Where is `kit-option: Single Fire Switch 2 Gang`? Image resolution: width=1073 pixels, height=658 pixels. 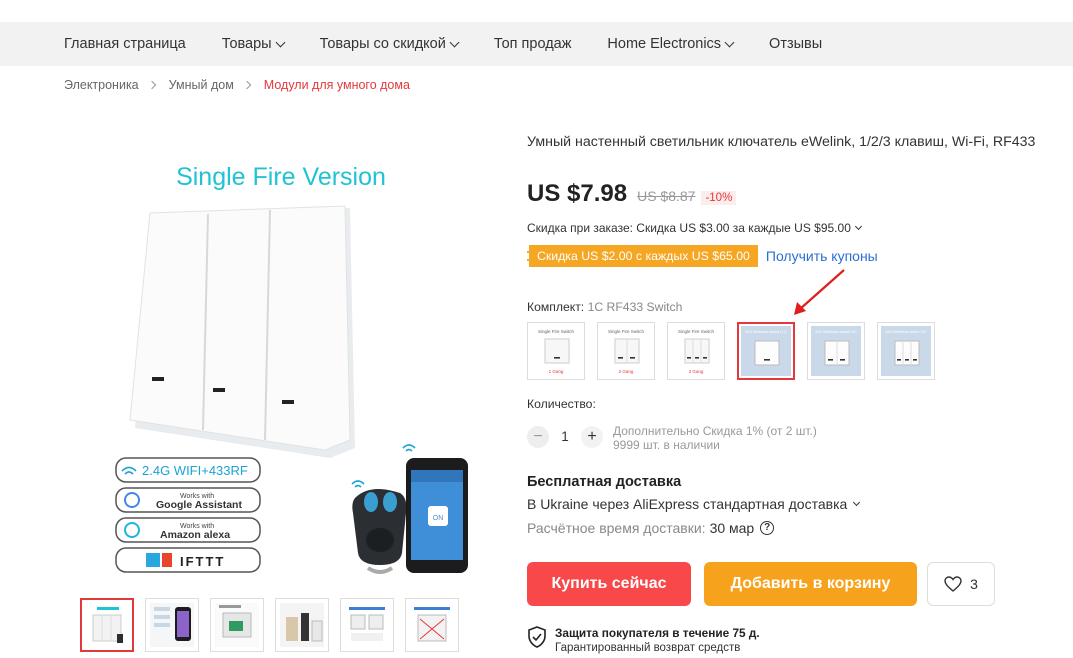
kit-option: Single Fire Switch 2 Gang is located at coordinates (626, 351).